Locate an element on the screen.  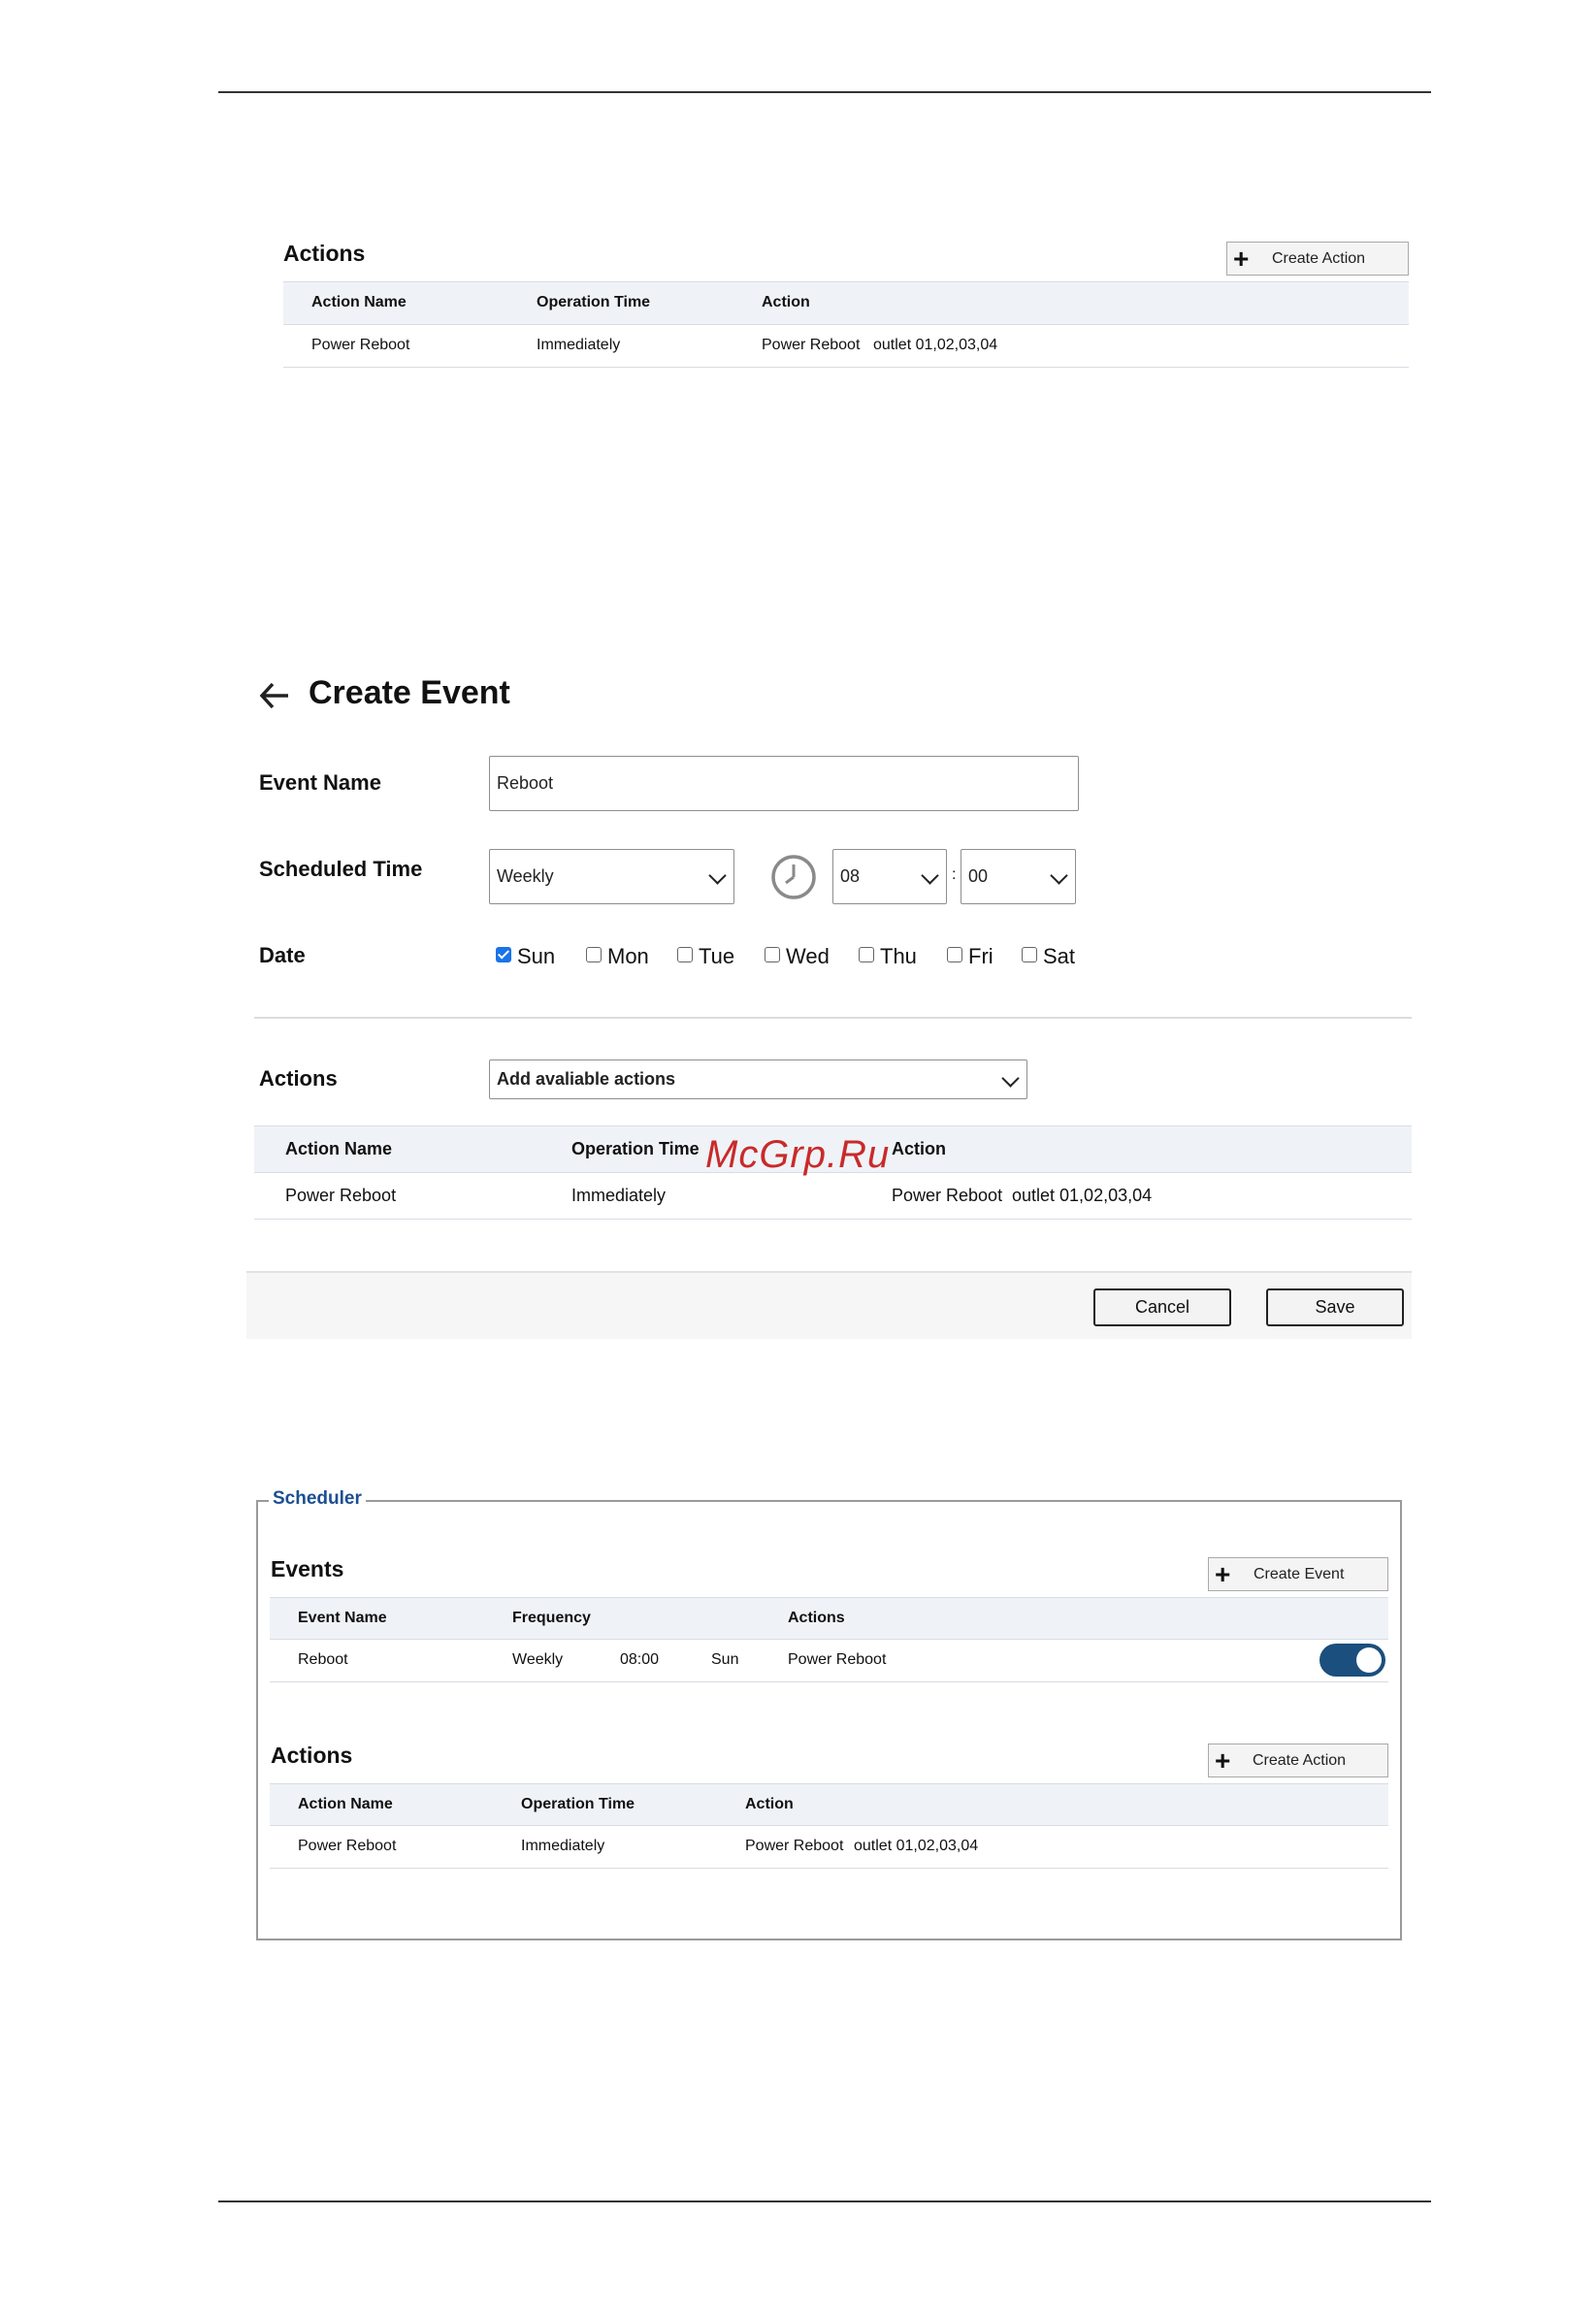
actions-title: Actions is located at coordinates (312, 1756).